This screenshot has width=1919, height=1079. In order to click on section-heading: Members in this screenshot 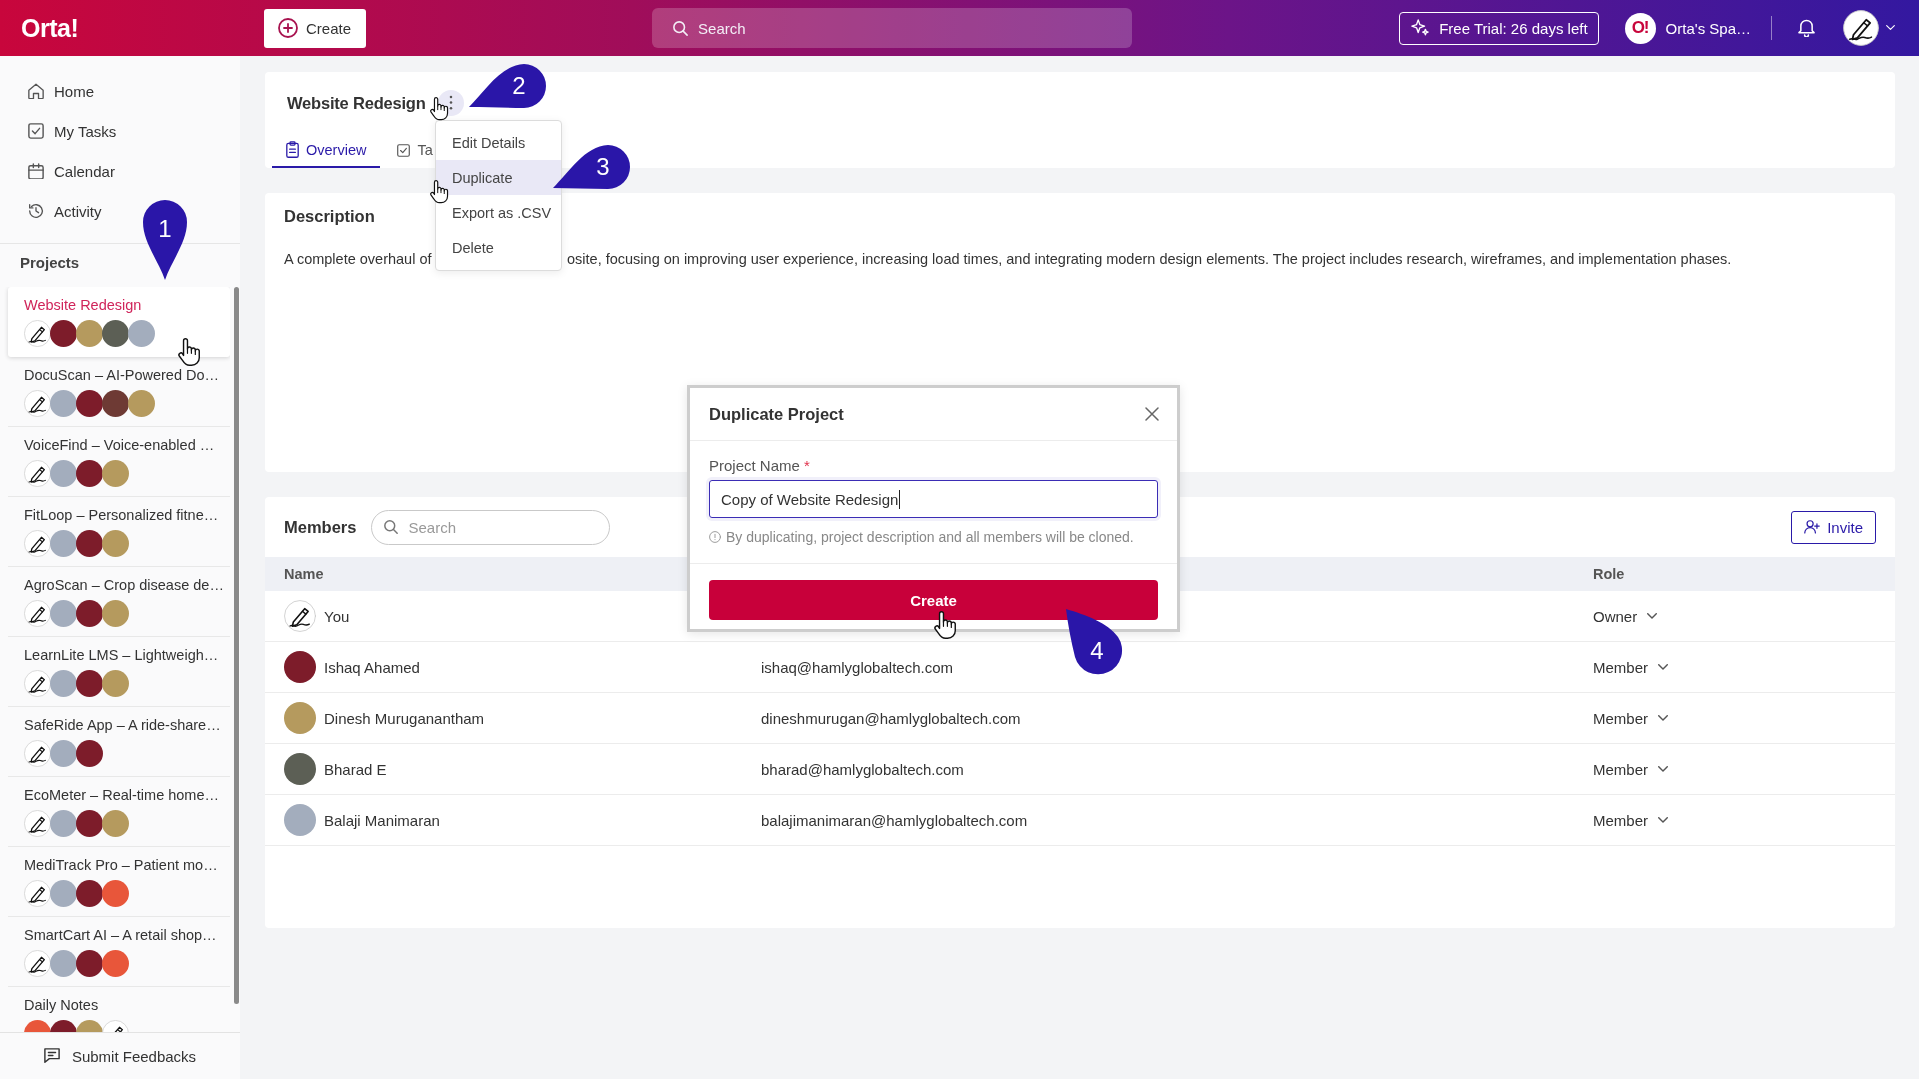, I will do `click(320, 527)`.